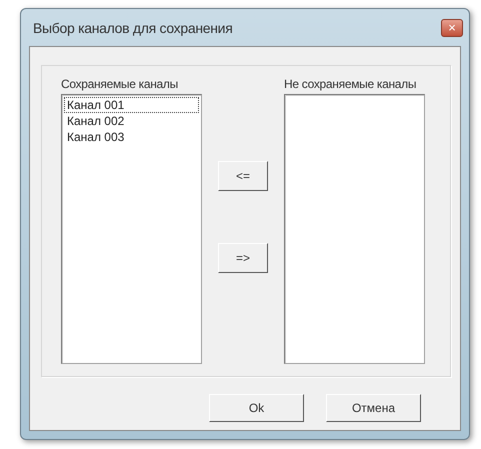  I want to click on ok-button: Ok, so click(256, 408).